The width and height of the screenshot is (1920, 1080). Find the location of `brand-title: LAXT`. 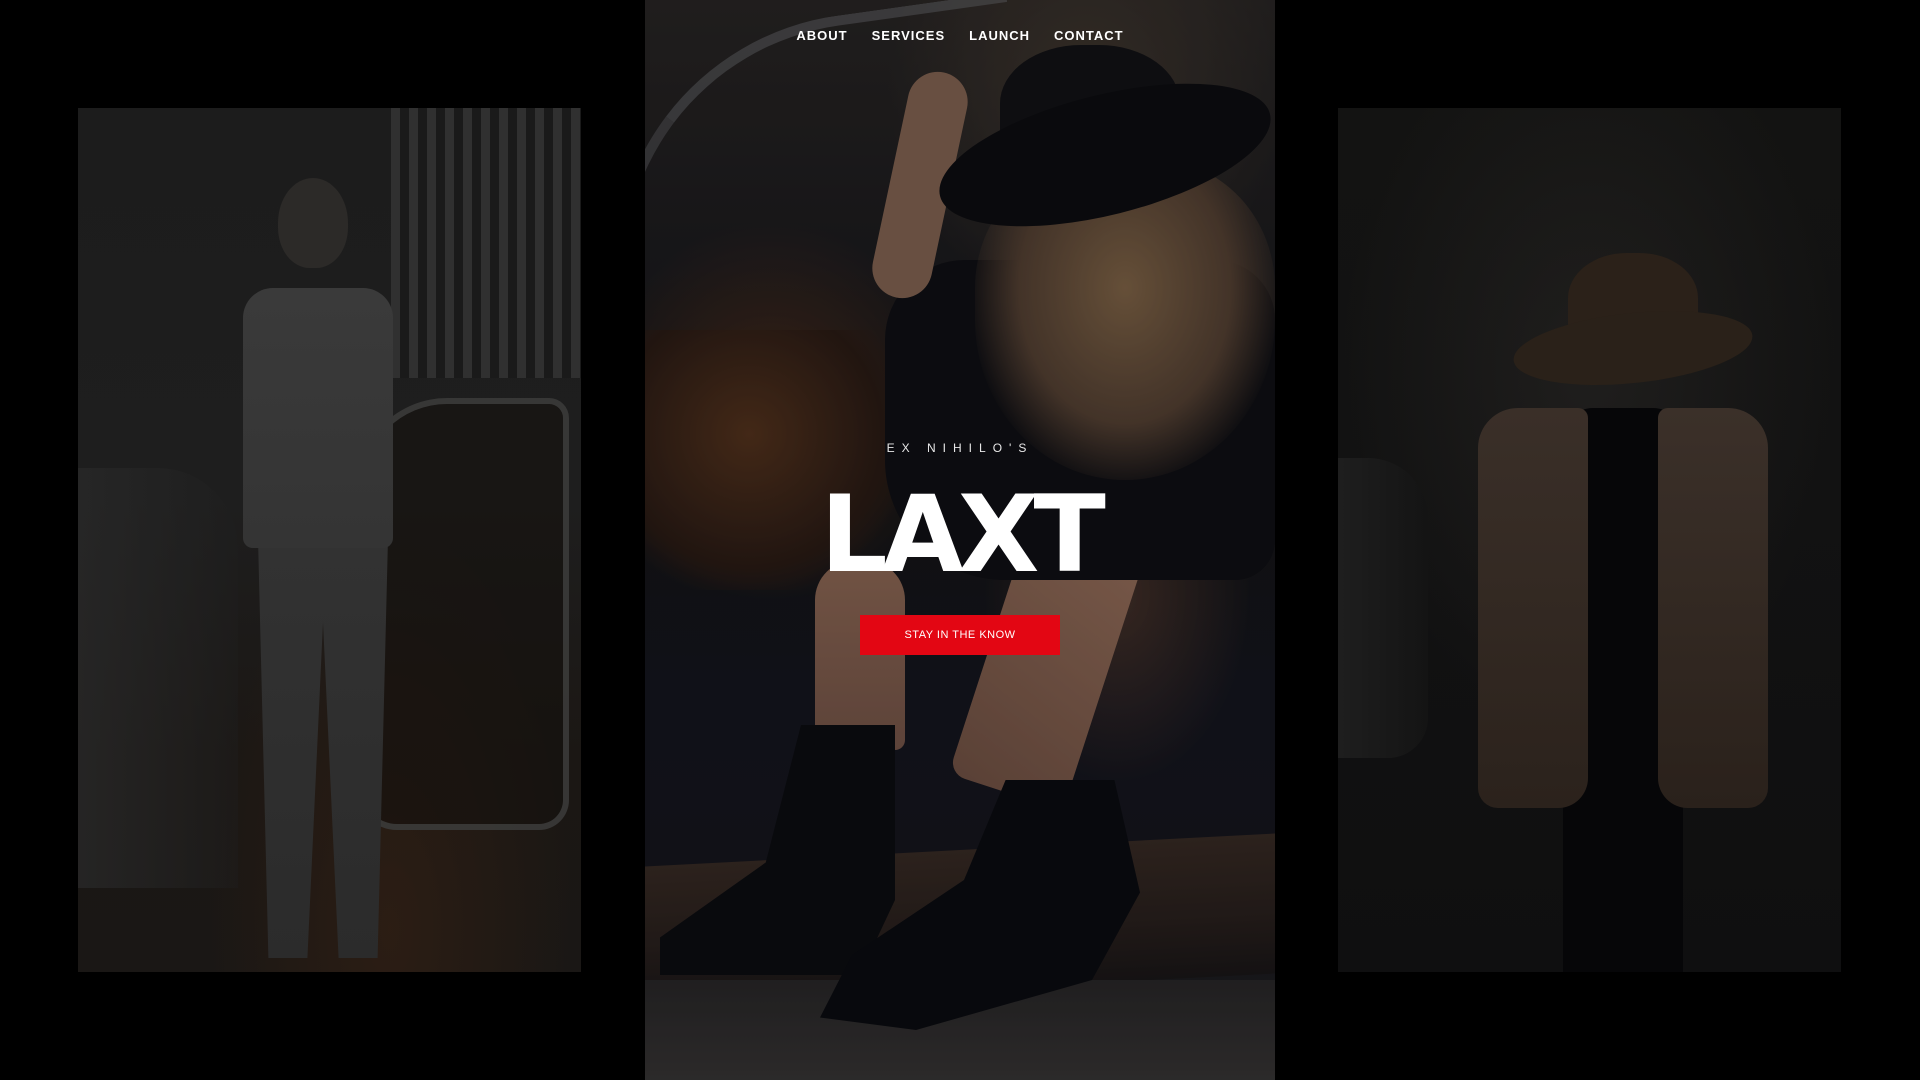

brand-title: LAXT is located at coordinates (963, 534).